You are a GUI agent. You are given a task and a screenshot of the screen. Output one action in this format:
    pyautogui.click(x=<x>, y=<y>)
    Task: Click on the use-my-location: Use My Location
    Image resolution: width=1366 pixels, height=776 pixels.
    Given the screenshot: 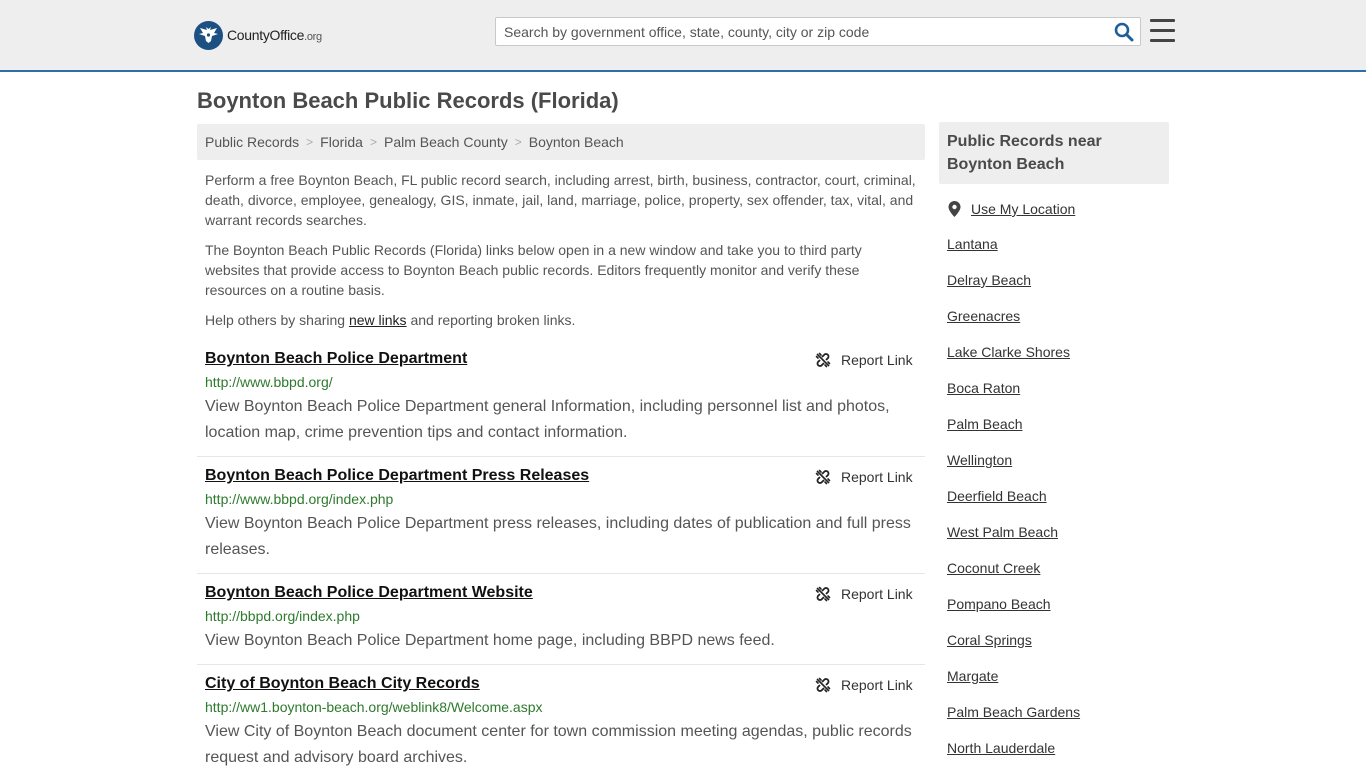 What is the action you would take?
    pyautogui.click(x=1011, y=209)
    